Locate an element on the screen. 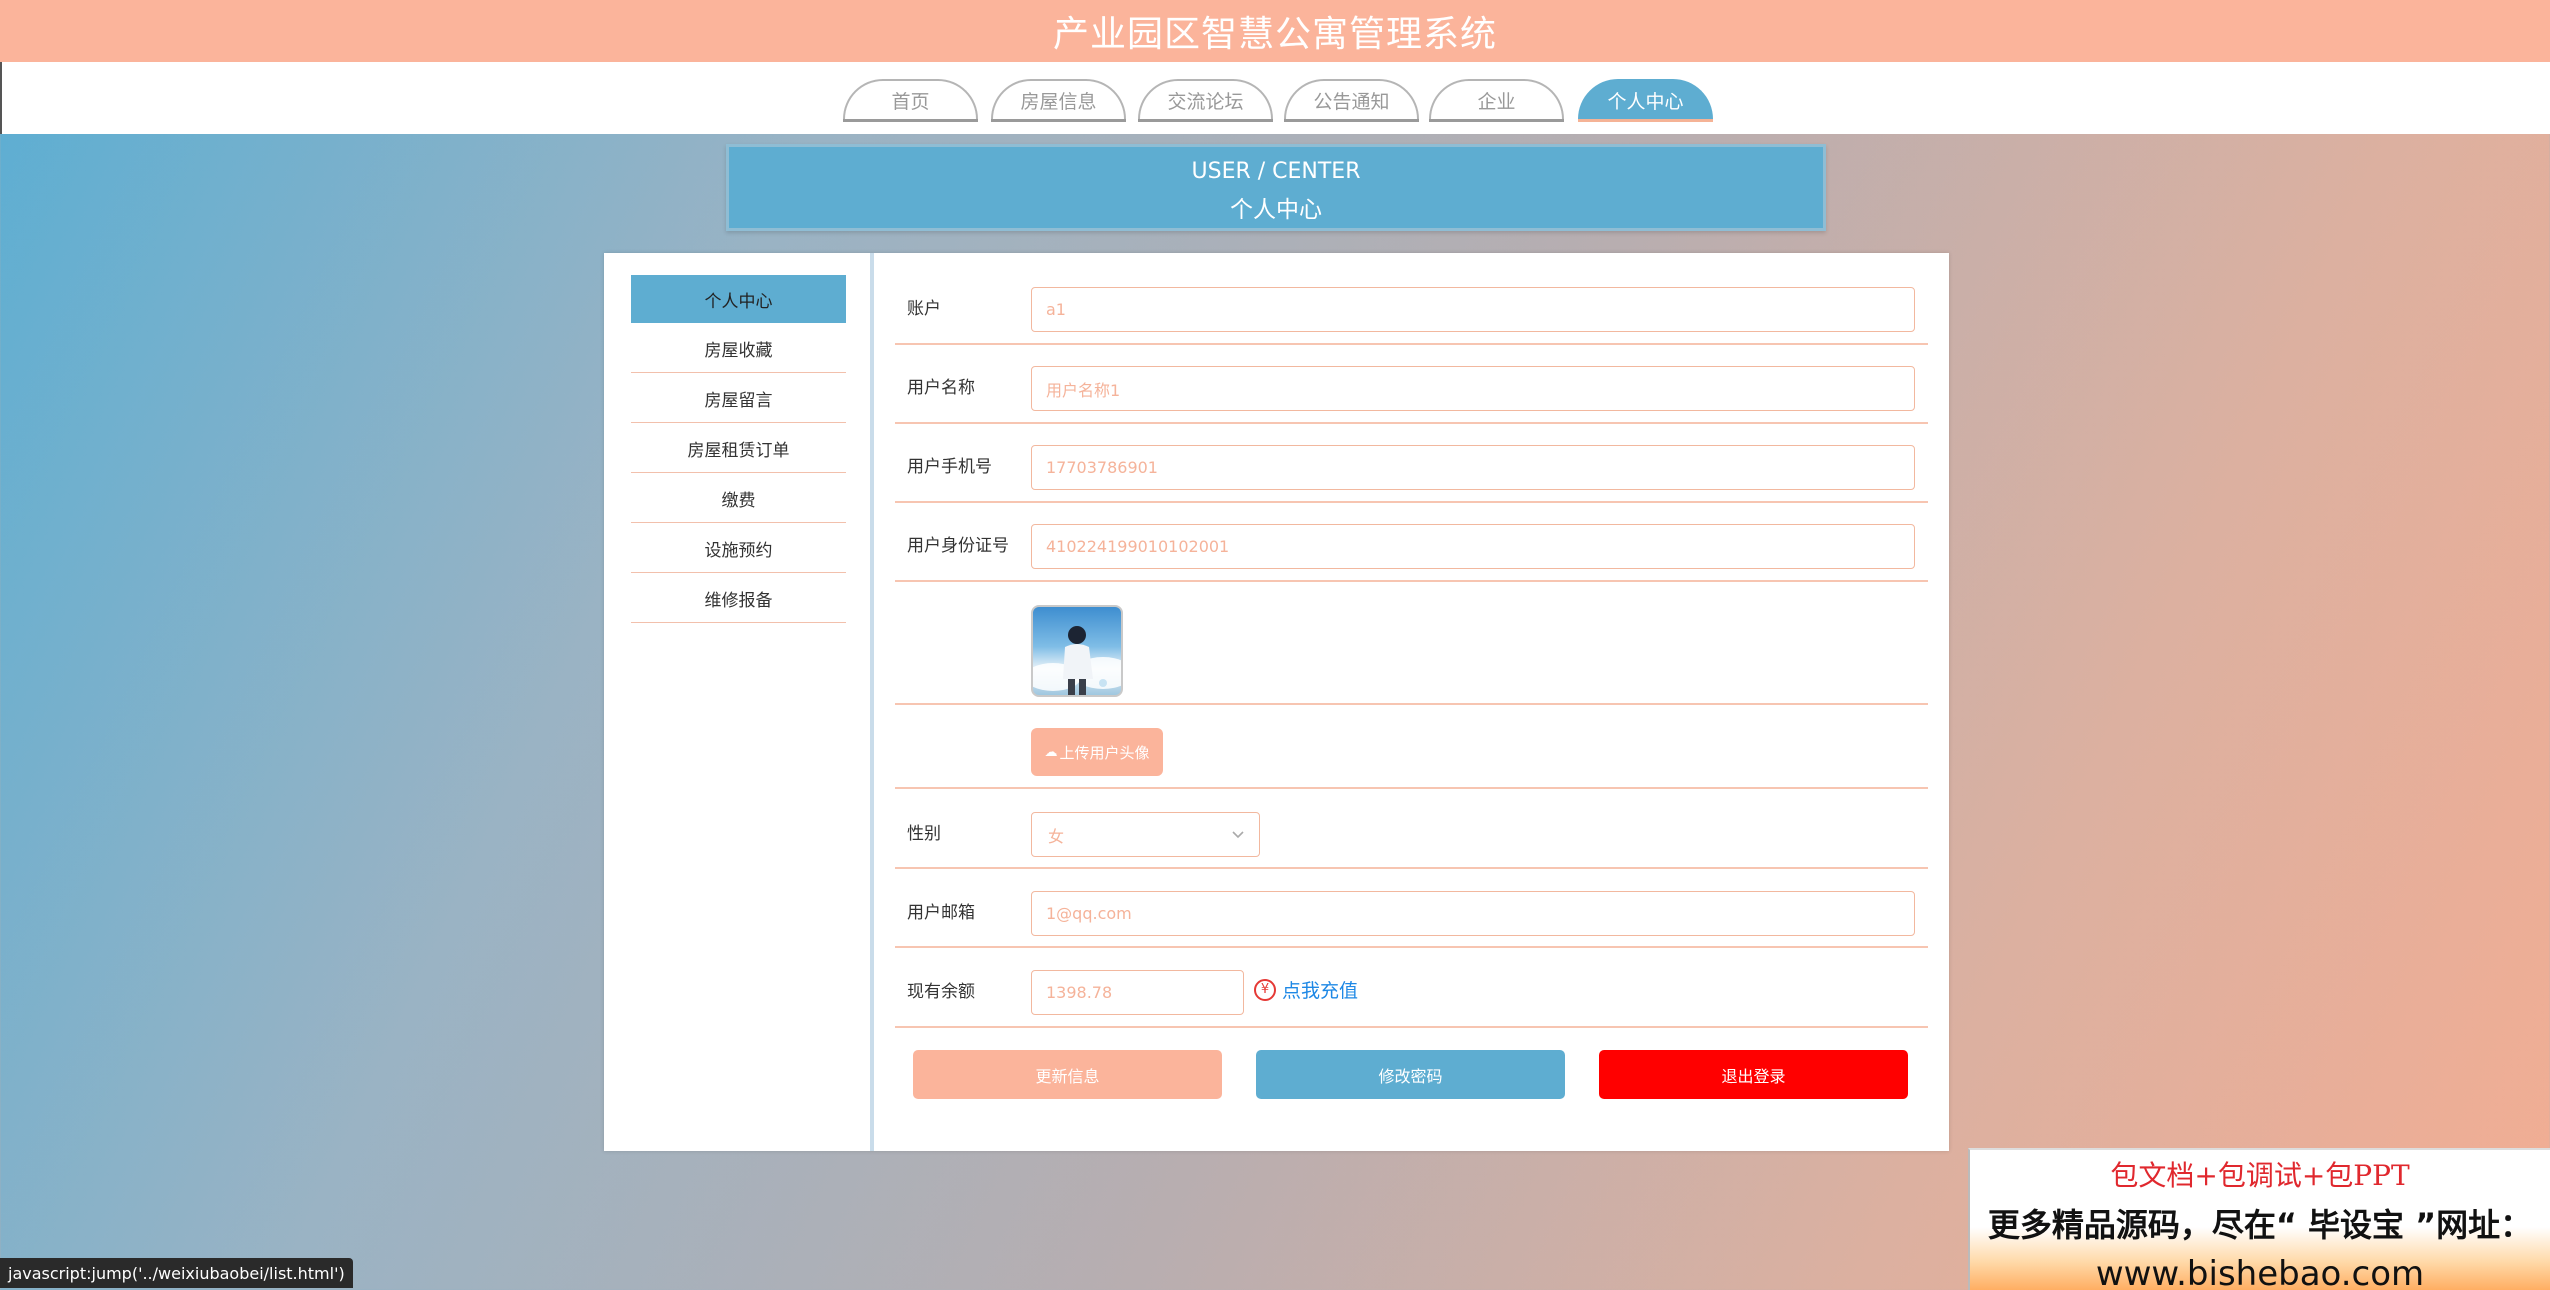  email-field: 1@qq.com is located at coordinates (1473, 913).